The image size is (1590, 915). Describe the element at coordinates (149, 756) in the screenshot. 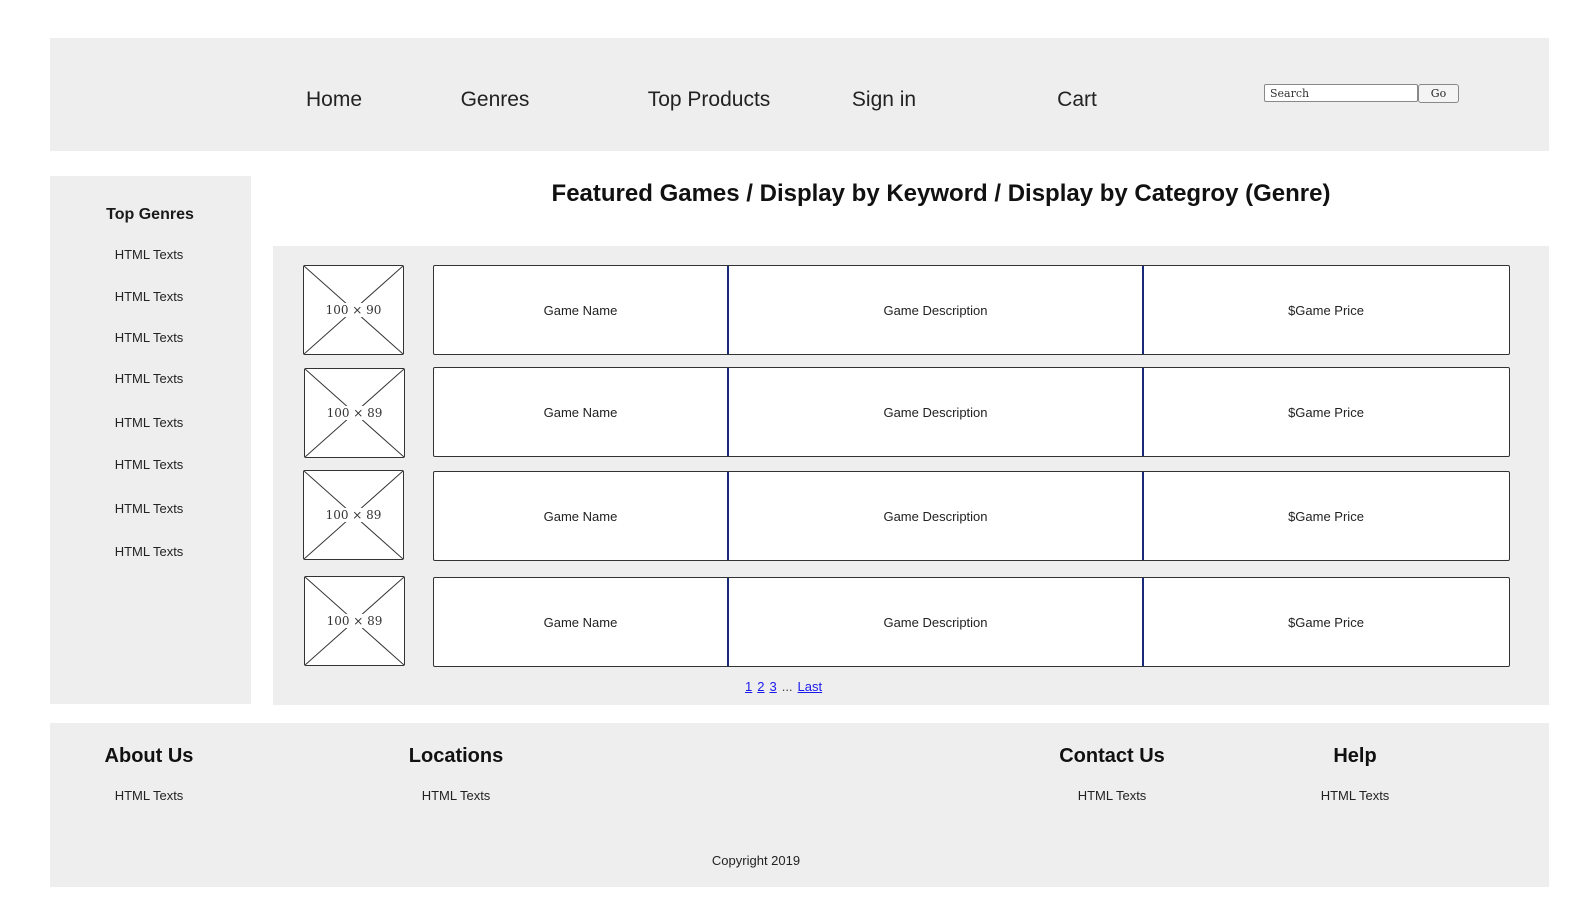

I see `footer-heading-about: About Us` at that location.